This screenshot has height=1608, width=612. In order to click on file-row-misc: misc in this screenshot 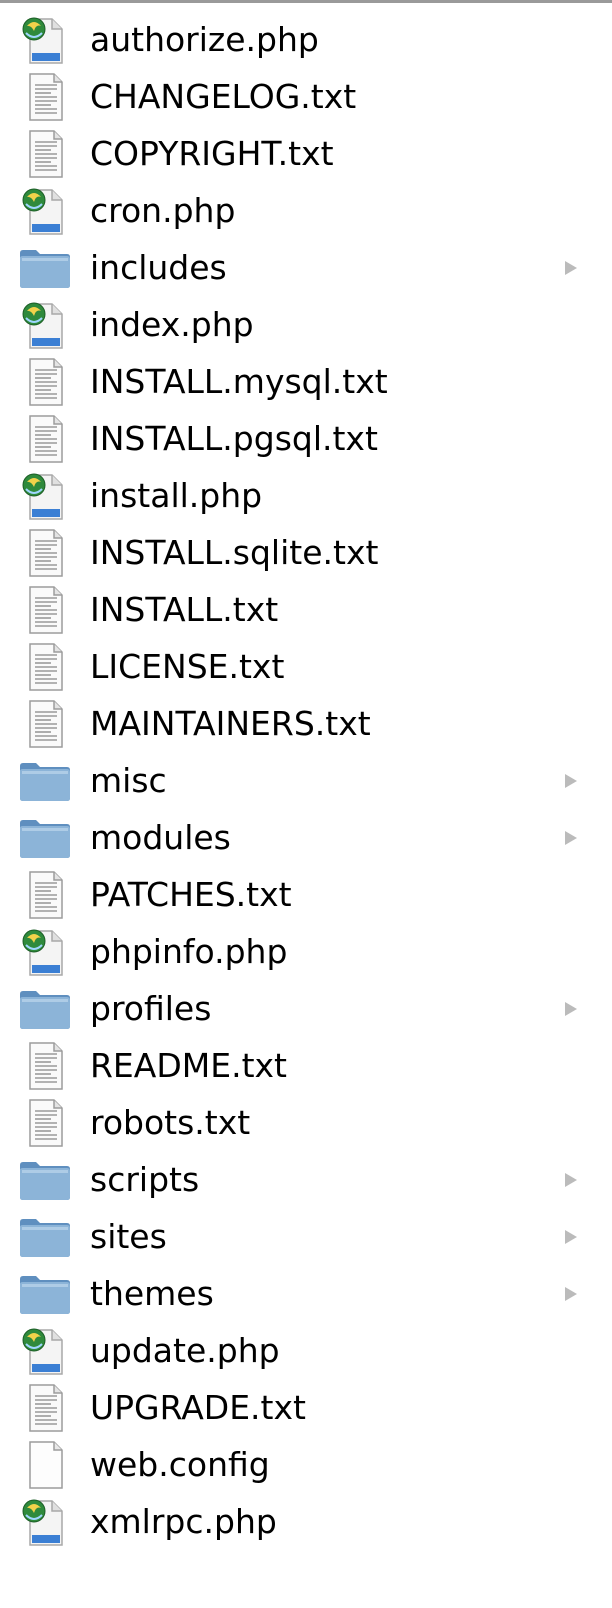, I will do `click(306, 782)`.